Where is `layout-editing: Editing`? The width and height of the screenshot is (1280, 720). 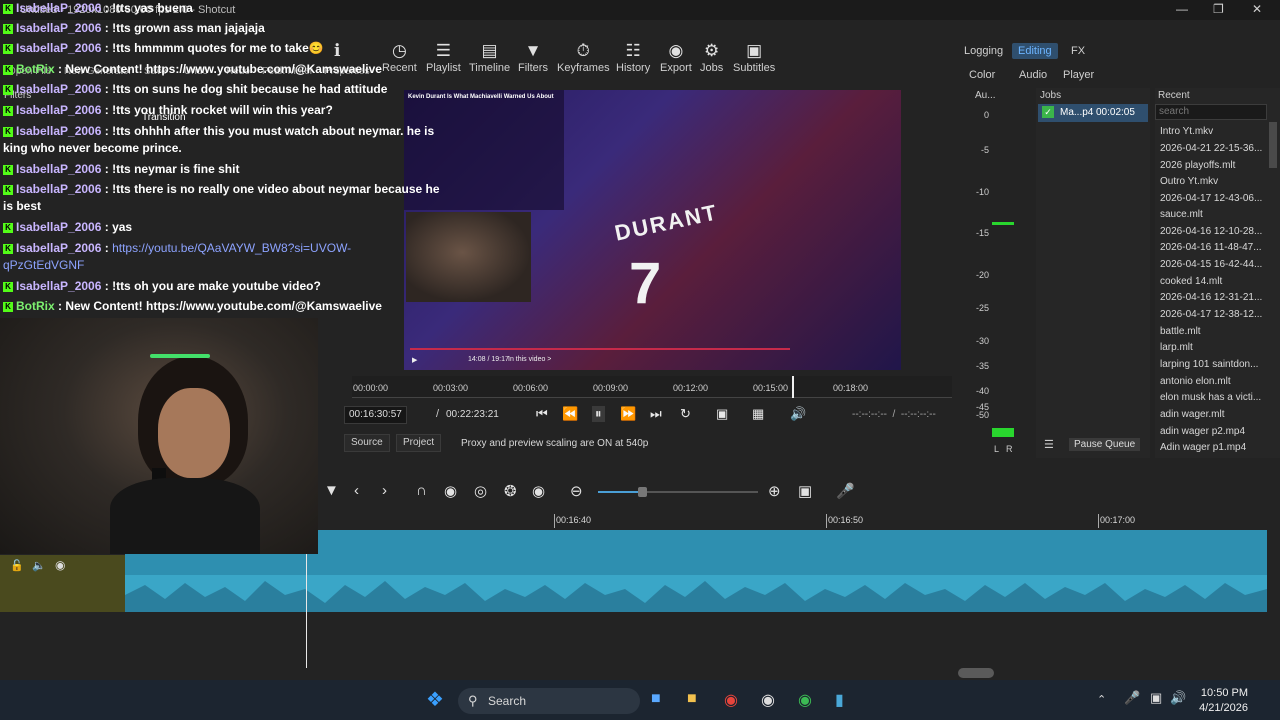 layout-editing: Editing is located at coordinates (1035, 51).